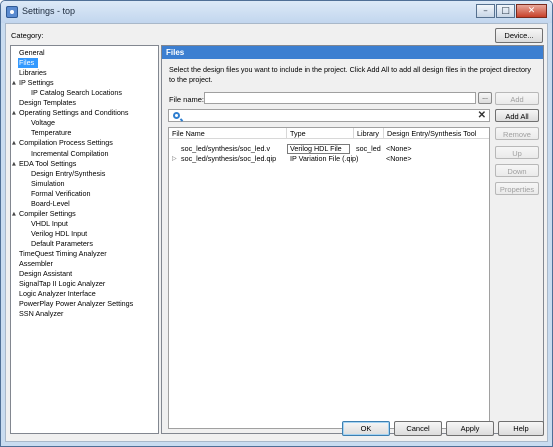  Describe the element at coordinates (517, 152) in the screenshot. I see `up-button: Up` at that location.